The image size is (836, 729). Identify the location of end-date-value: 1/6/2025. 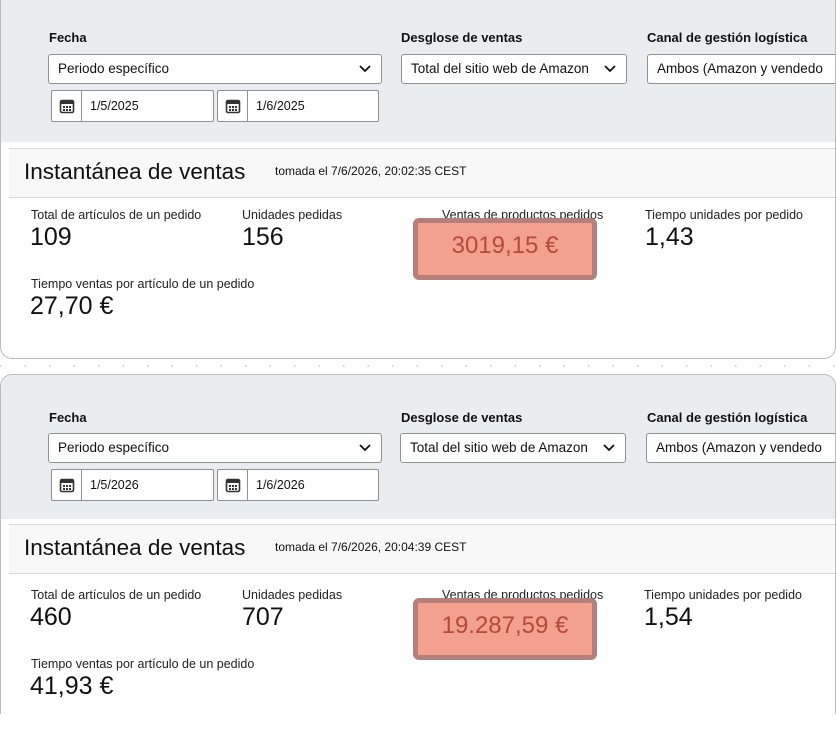
(280, 106).